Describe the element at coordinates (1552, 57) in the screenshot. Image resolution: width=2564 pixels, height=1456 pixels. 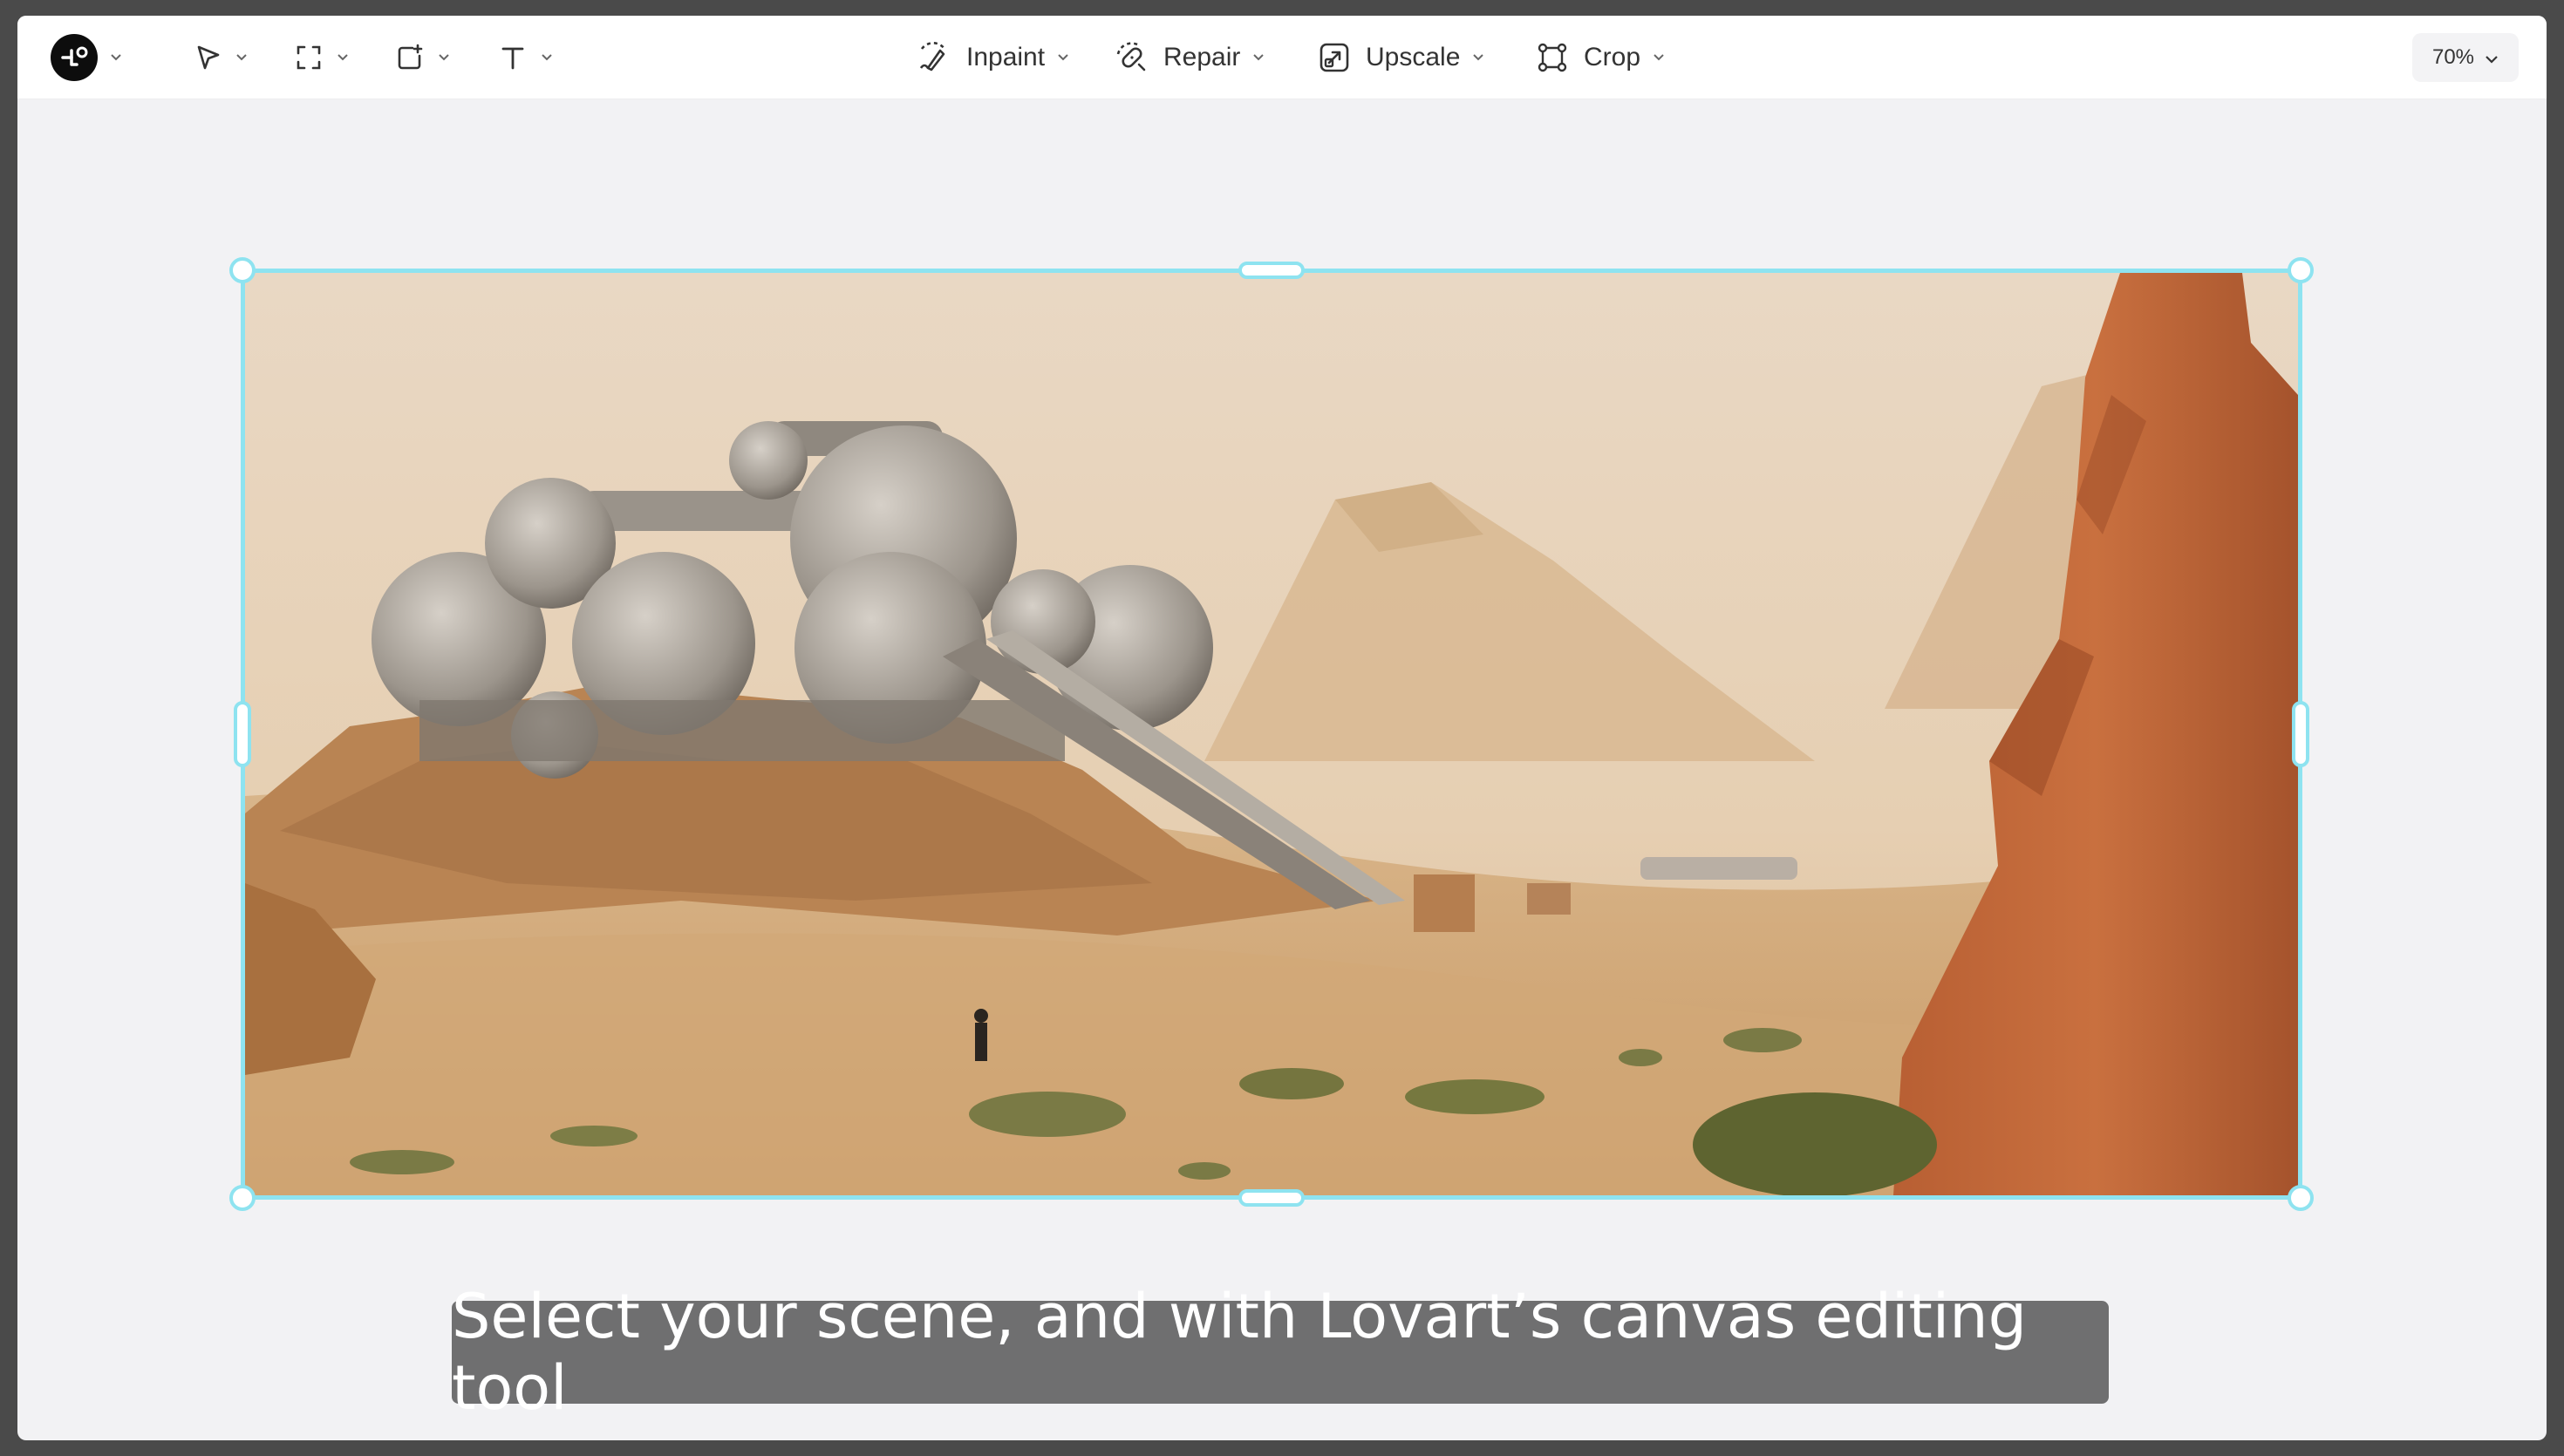
I see `crop-icon` at that location.